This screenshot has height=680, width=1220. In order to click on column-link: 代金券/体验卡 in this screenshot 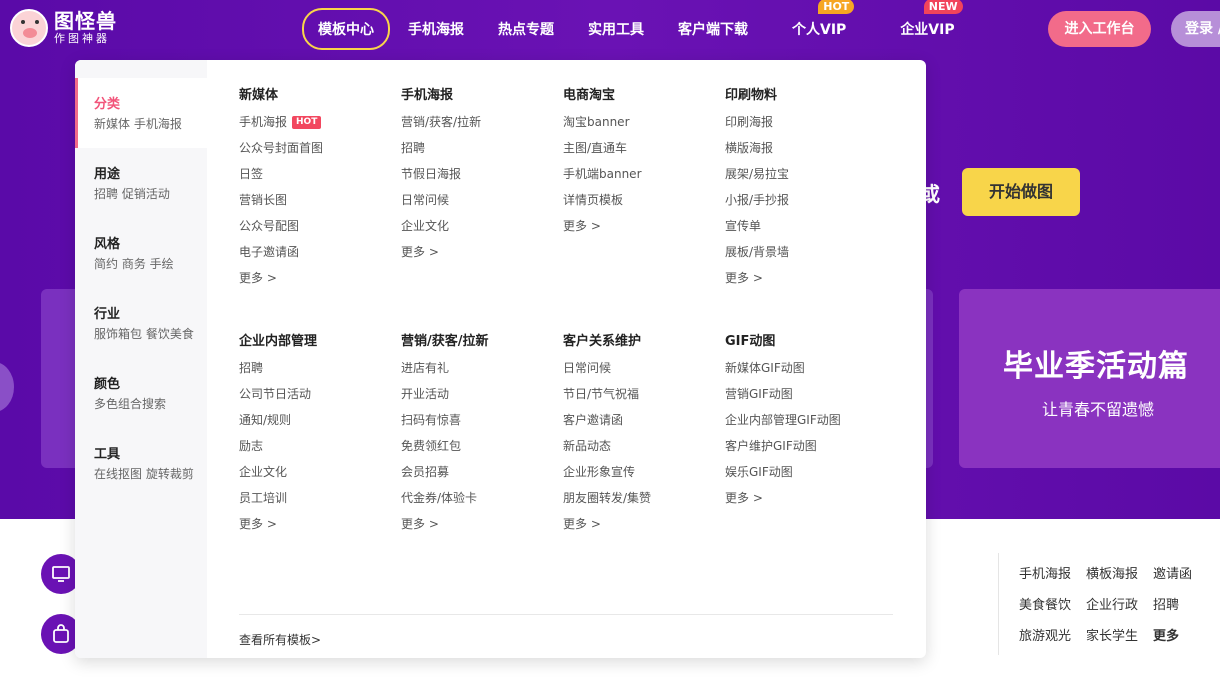, I will do `click(476, 503)`.